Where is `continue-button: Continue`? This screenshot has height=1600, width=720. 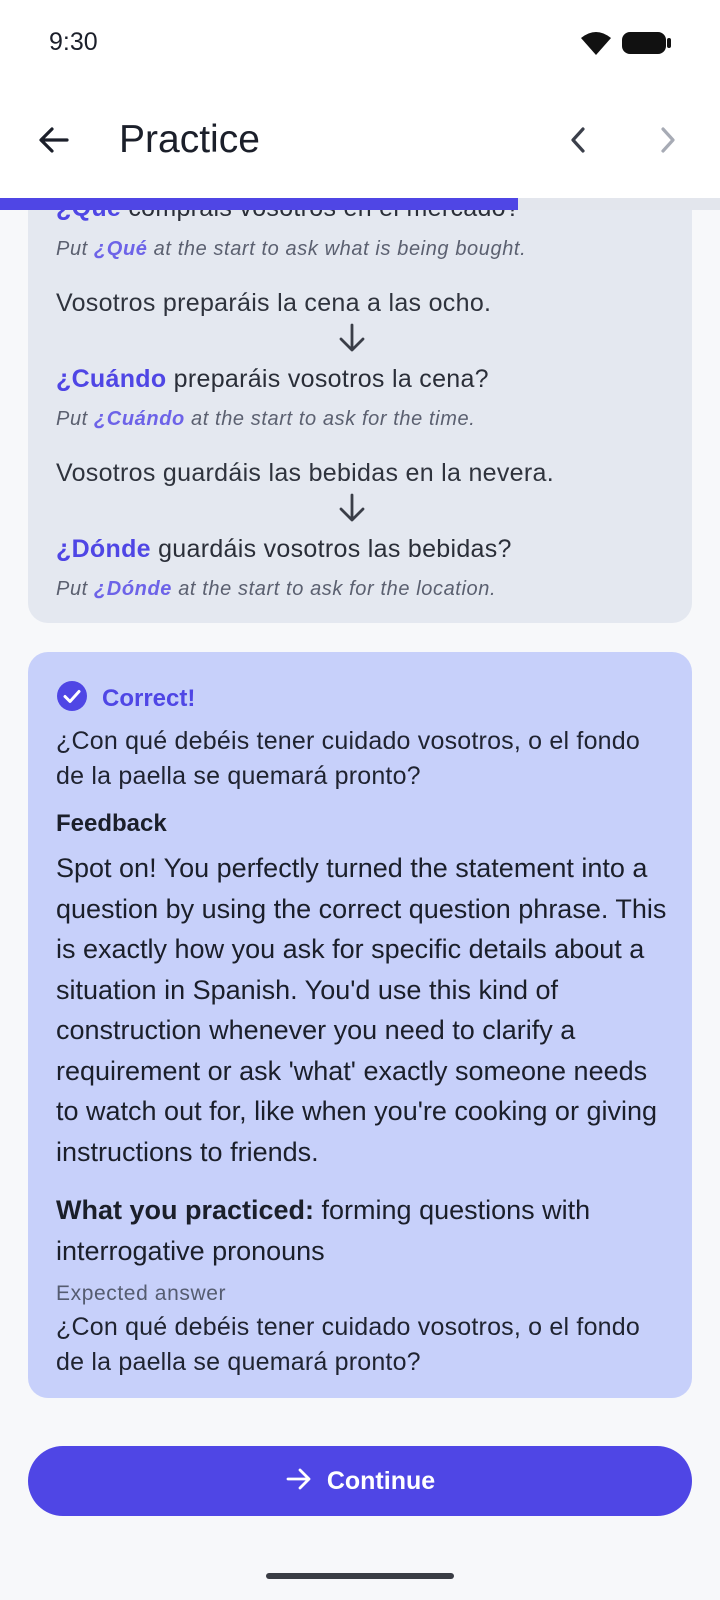 continue-button: Continue is located at coordinates (360, 1481).